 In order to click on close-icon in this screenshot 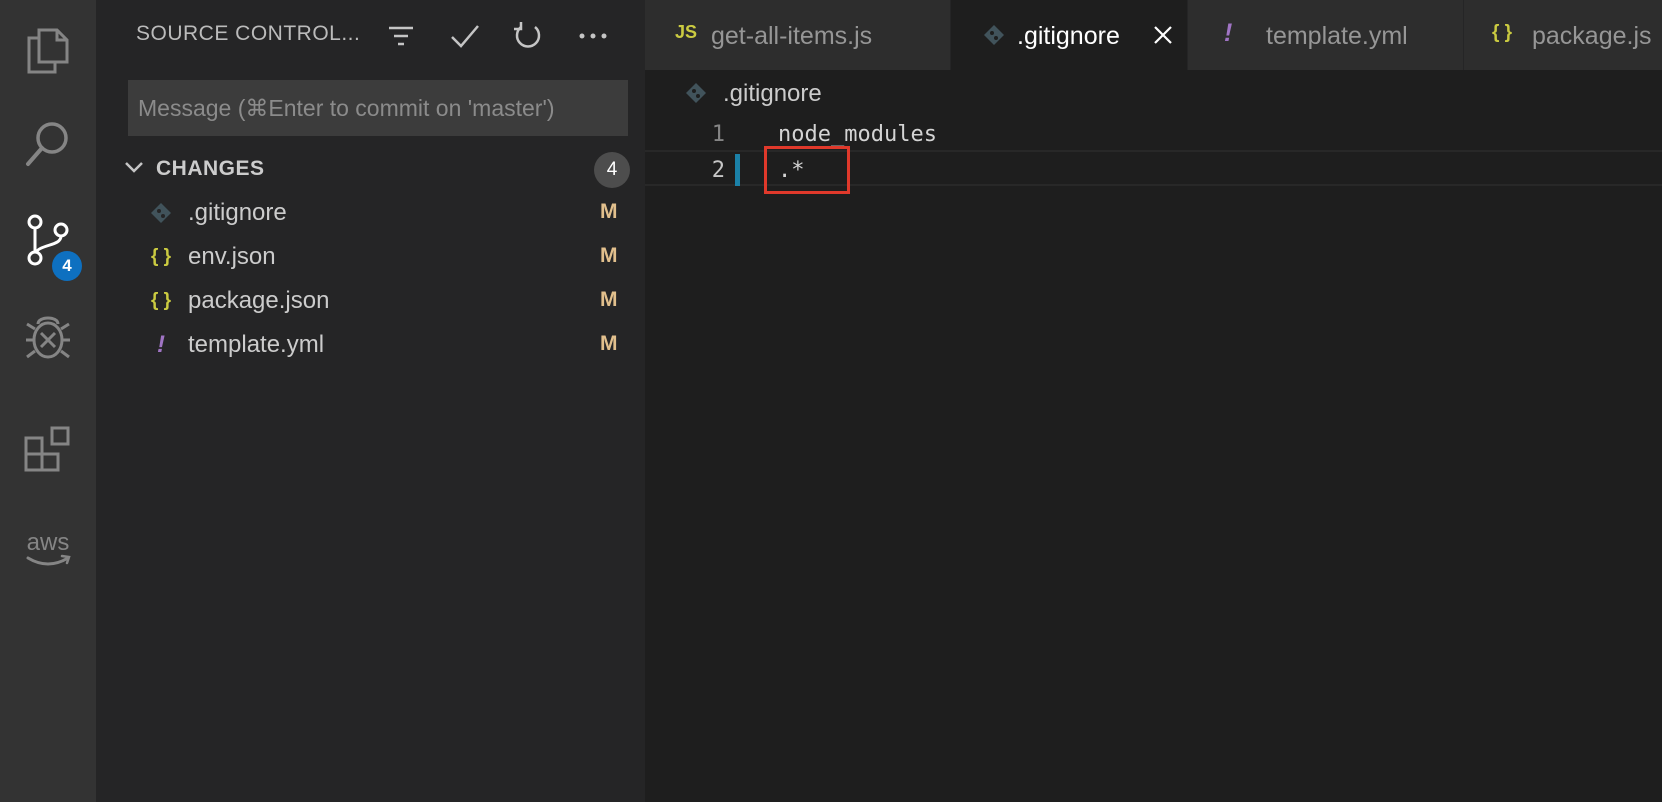, I will do `click(1163, 35)`.